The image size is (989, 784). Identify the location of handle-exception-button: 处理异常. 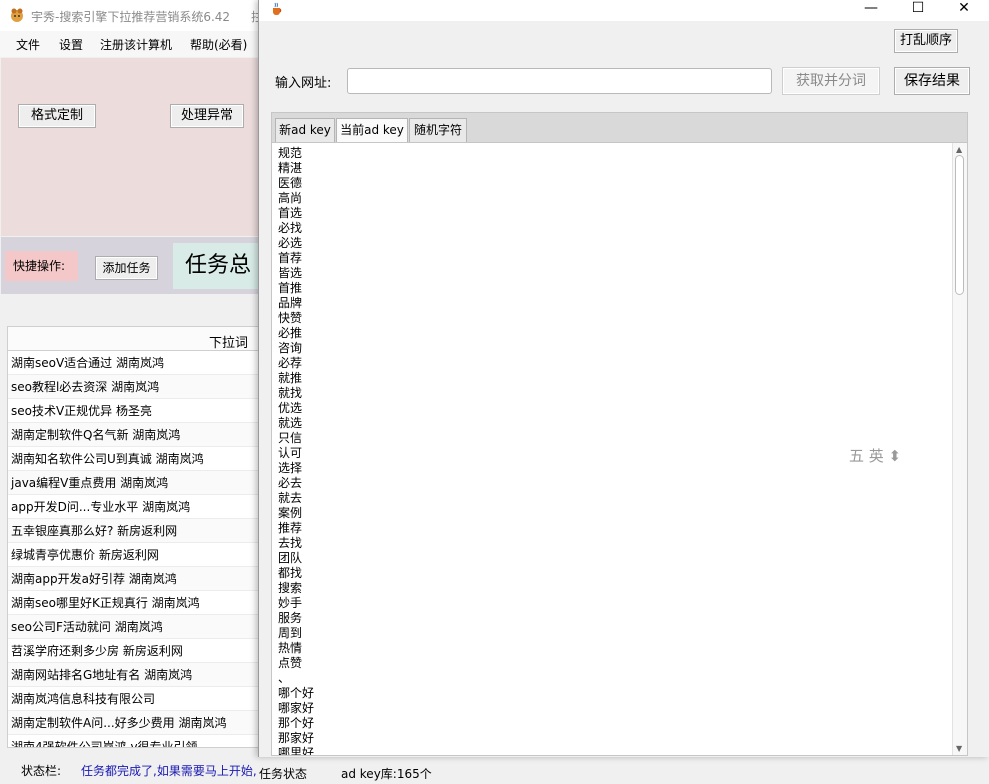
(207, 116).